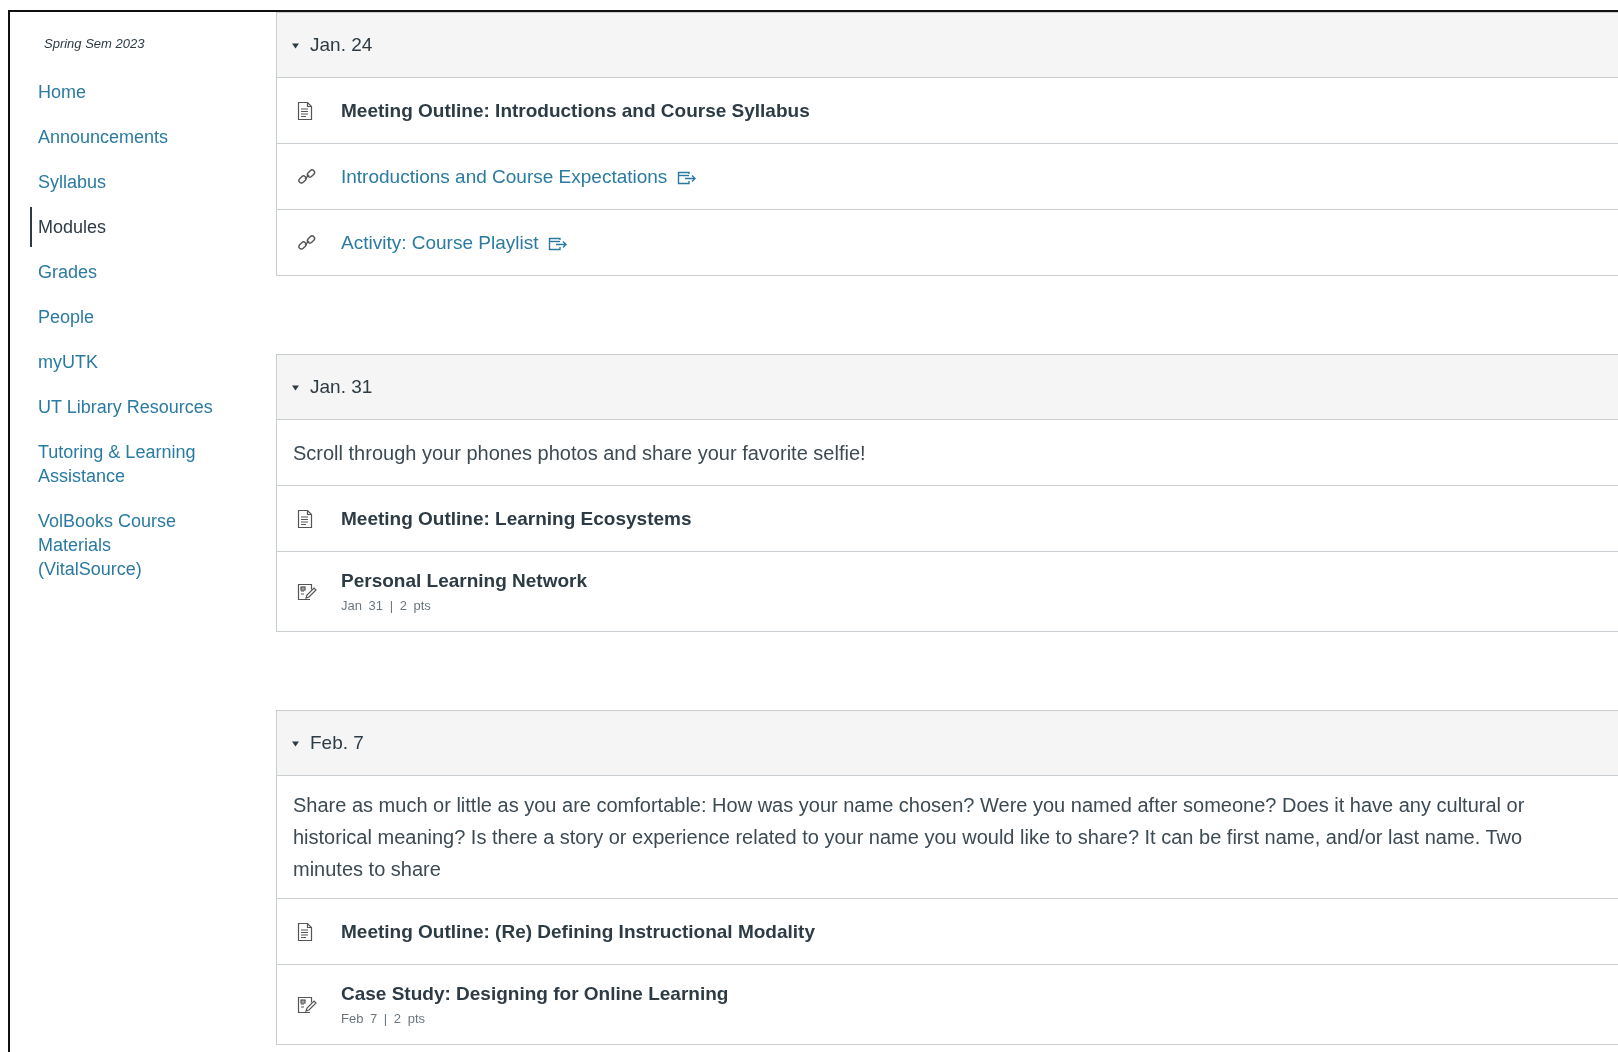 The width and height of the screenshot is (1618, 1052). What do you see at coordinates (516, 518) in the screenshot?
I see `page-link: Meeting Outline: Learning Ecosystems` at bounding box center [516, 518].